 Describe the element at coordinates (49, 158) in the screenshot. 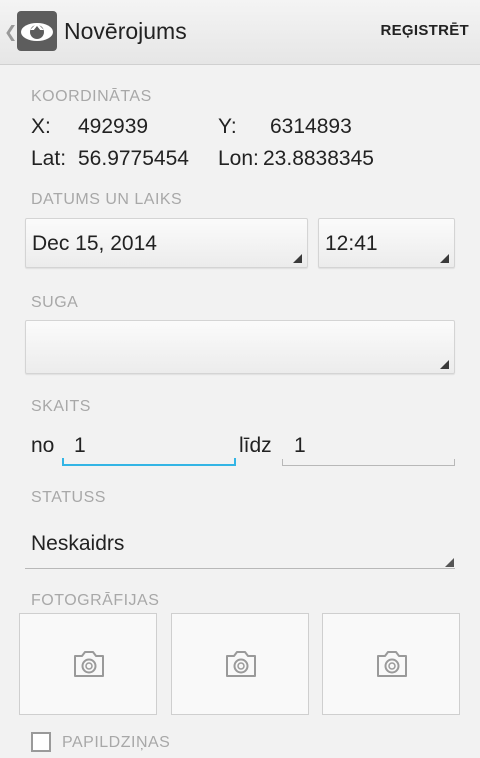

I see `lat-label: Lat:` at that location.